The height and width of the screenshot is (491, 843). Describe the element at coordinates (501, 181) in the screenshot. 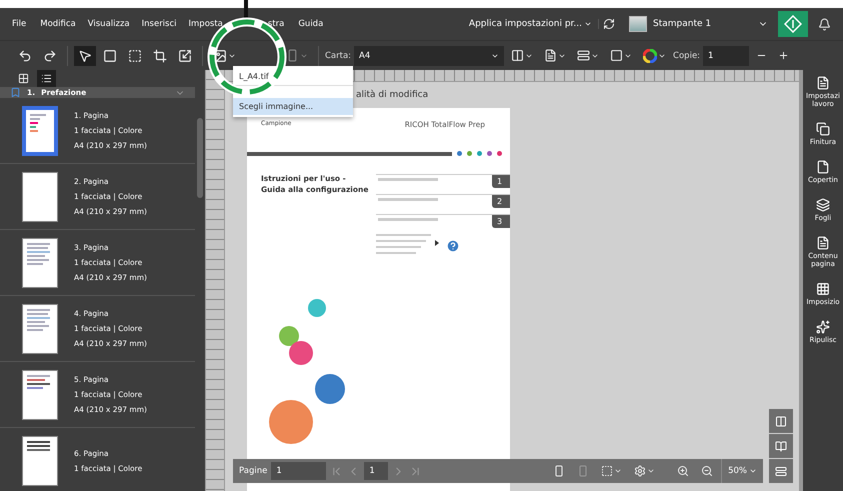

I see `chapter-number: 1` at that location.